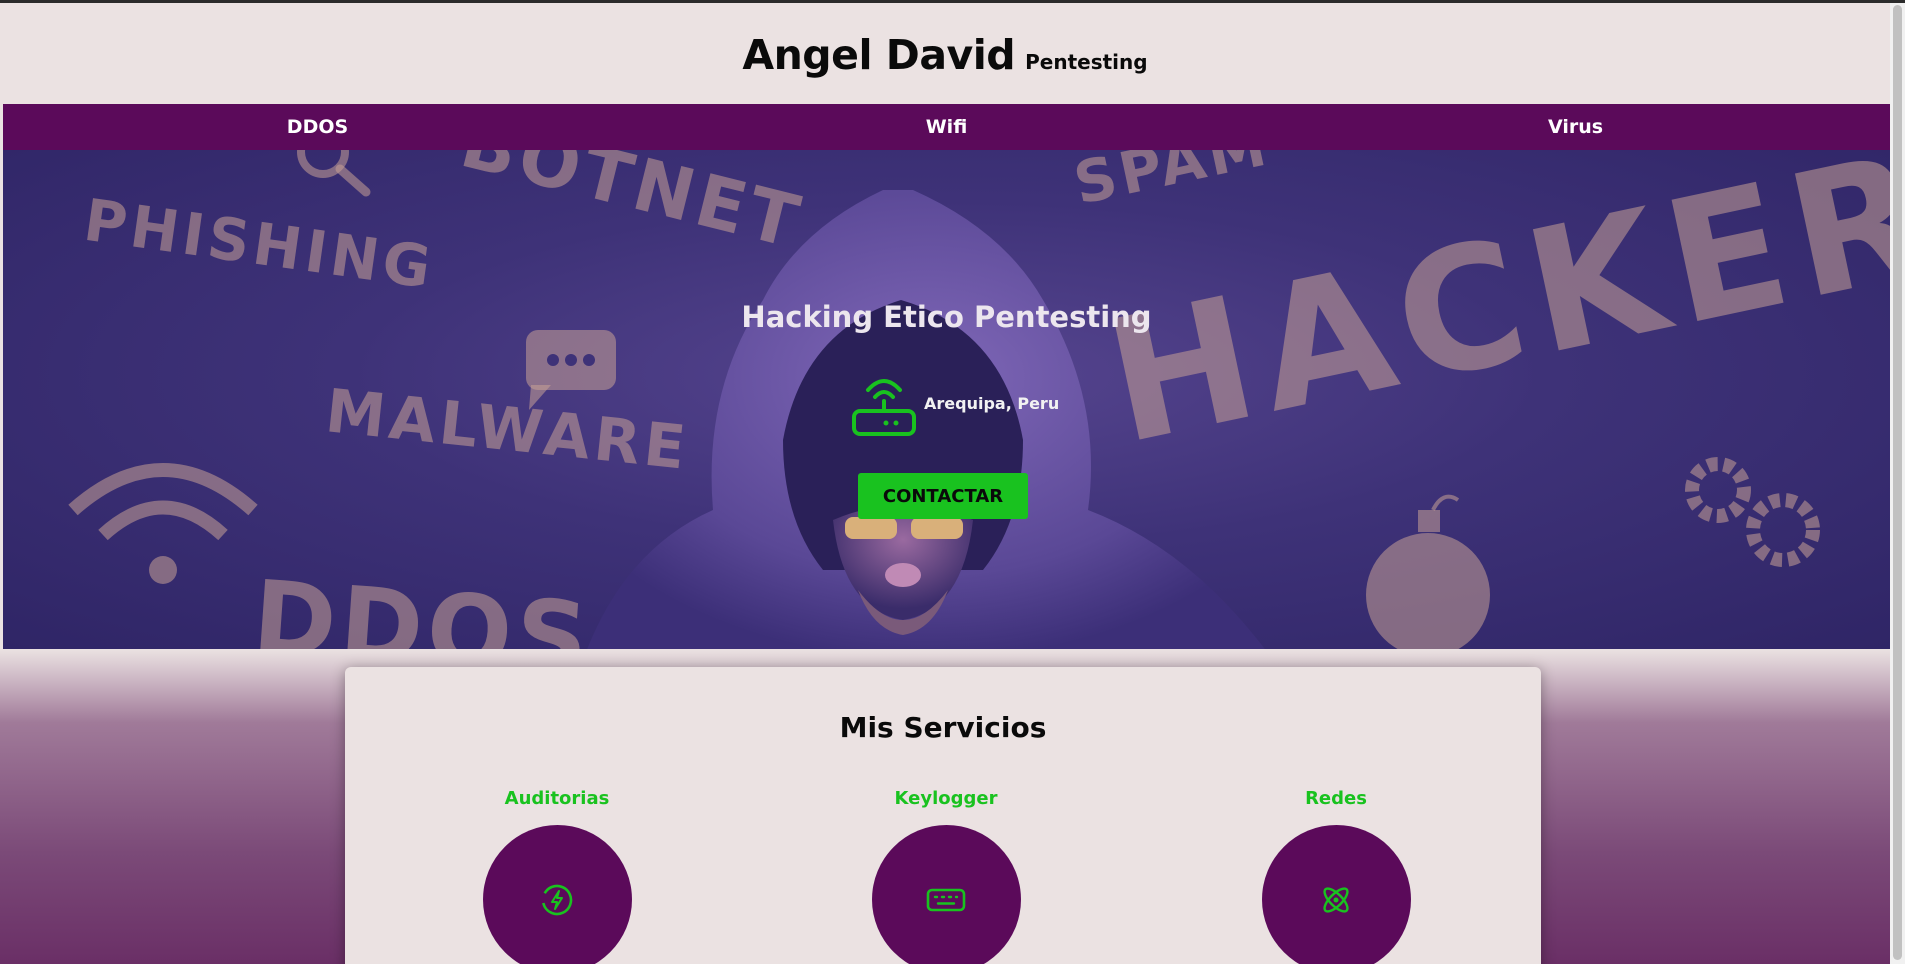 The image size is (1905, 964). I want to click on service-label: Keylogger, so click(946, 798).